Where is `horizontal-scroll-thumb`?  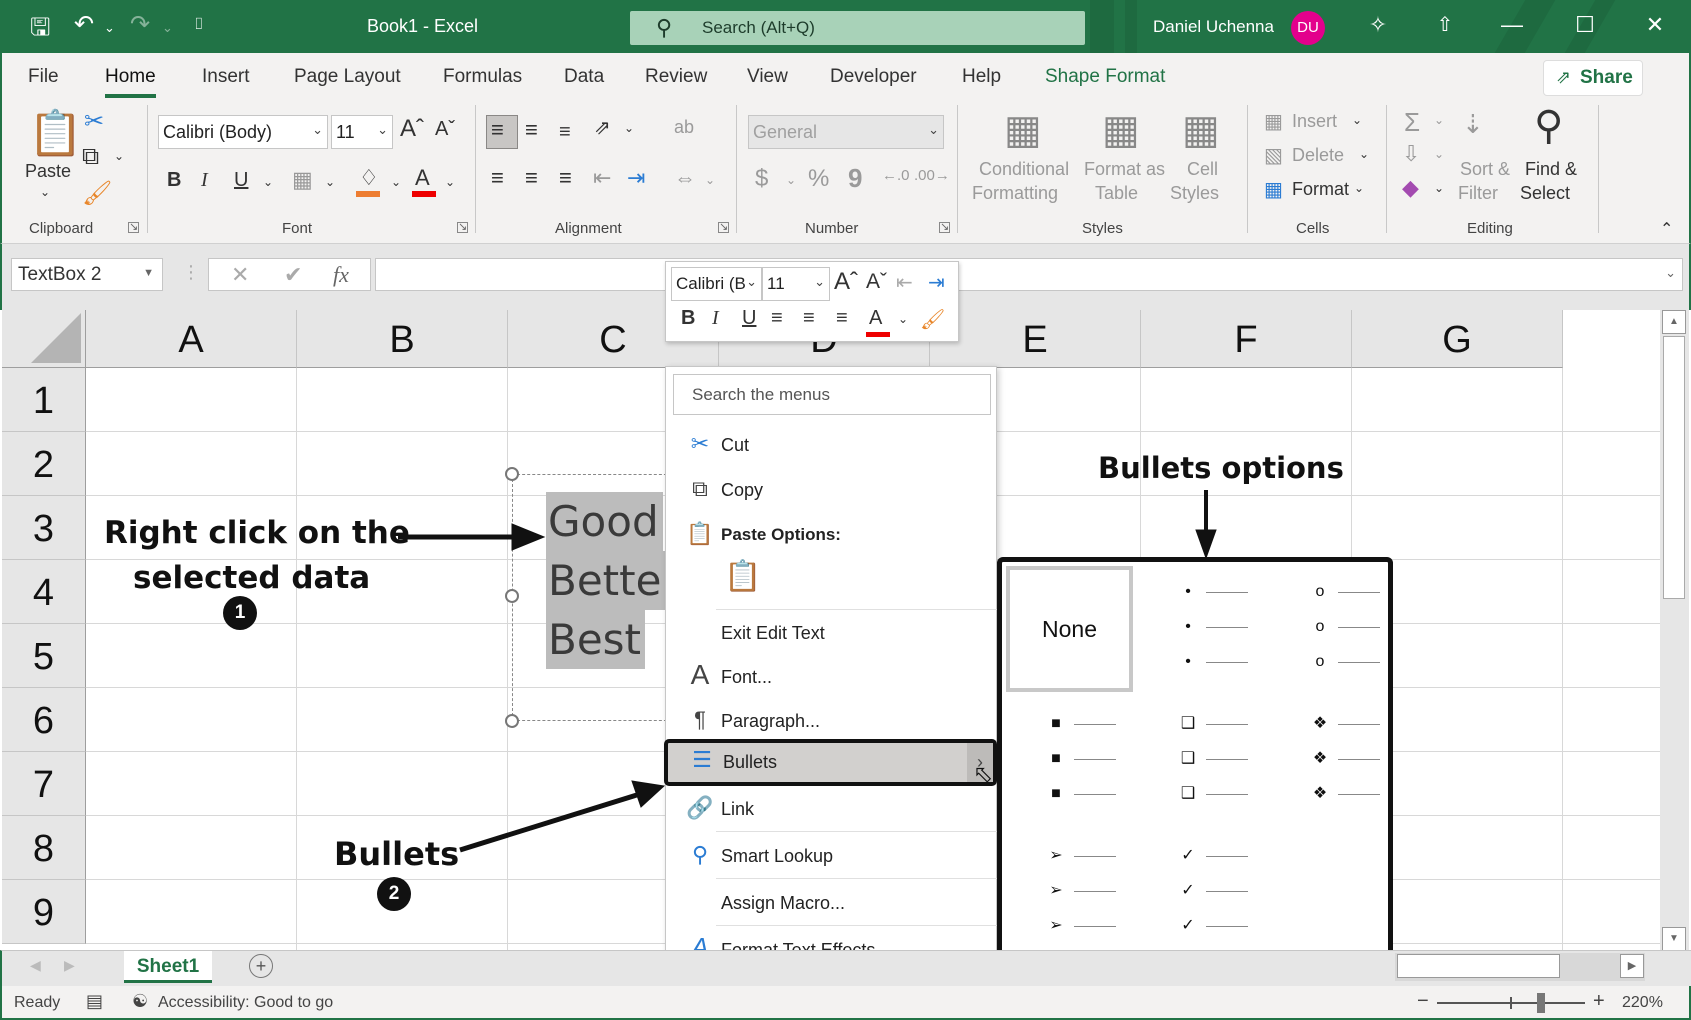 horizontal-scroll-thumb is located at coordinates (1478, 966).